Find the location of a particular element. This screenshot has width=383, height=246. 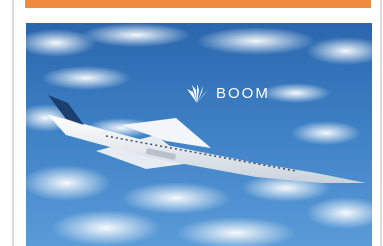

left-divider is located at coordinates (13, 123).